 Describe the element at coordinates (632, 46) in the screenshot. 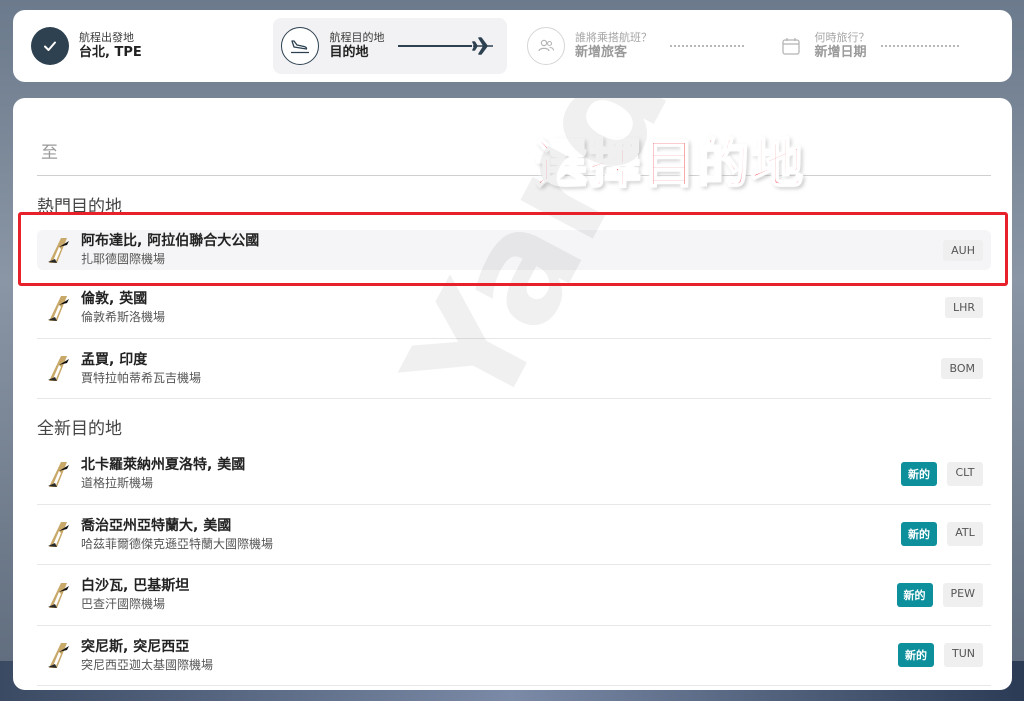

I see `step-passengers: 誰將乘搭航班？ 新增旅客` at that location.